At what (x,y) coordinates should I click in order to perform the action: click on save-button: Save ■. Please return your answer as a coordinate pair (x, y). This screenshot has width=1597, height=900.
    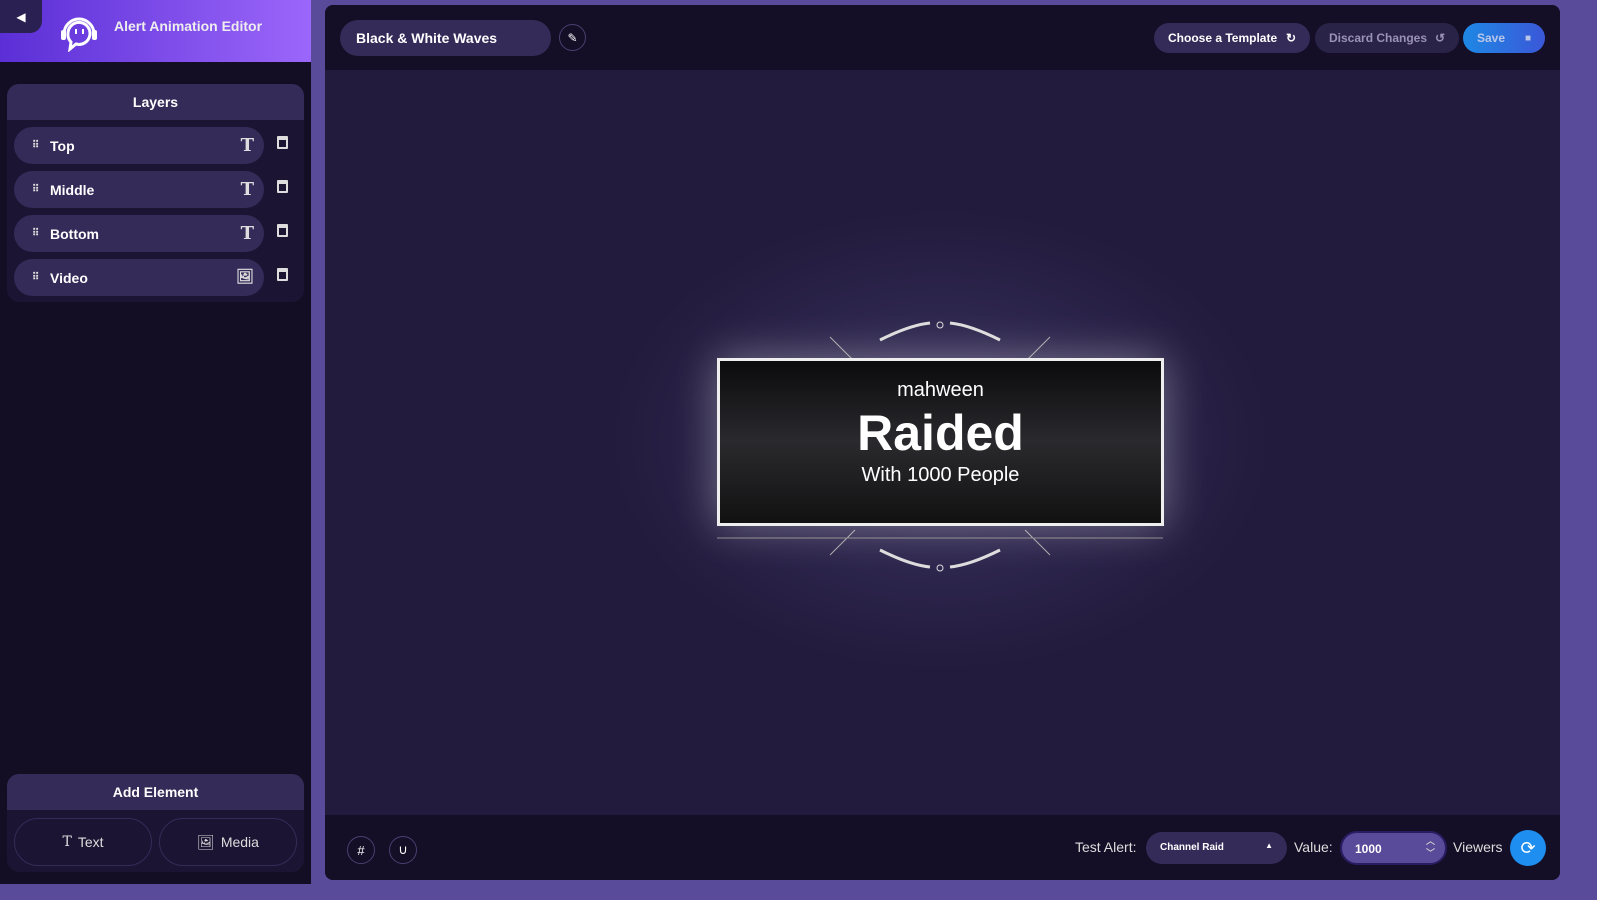
    Looking at the image, I should click on (1504, 38).